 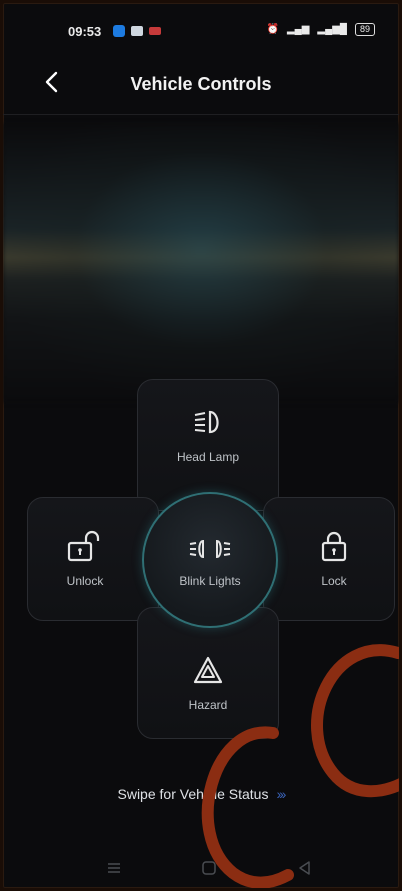 I want to click on hazard-triangle-icon, so click(x=208, y=670).